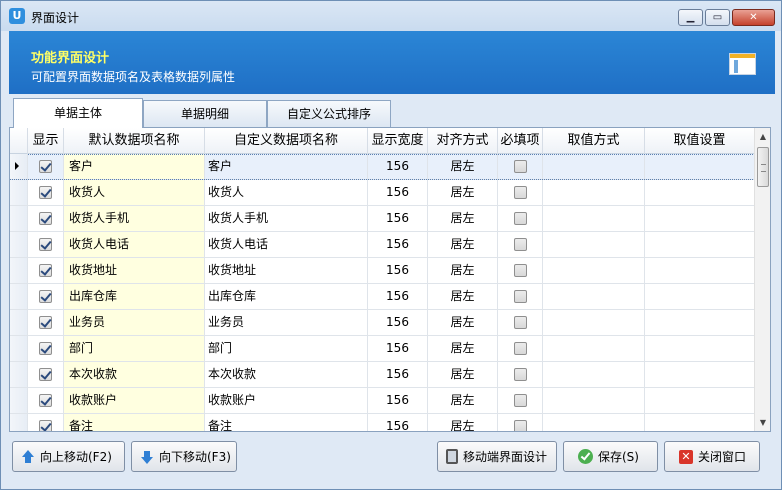 This screenshot has height=490, width=782. Describe the element at coordinates (286, 192) in the screenshot. I see `custom-name-cell: 收货人` at that location.